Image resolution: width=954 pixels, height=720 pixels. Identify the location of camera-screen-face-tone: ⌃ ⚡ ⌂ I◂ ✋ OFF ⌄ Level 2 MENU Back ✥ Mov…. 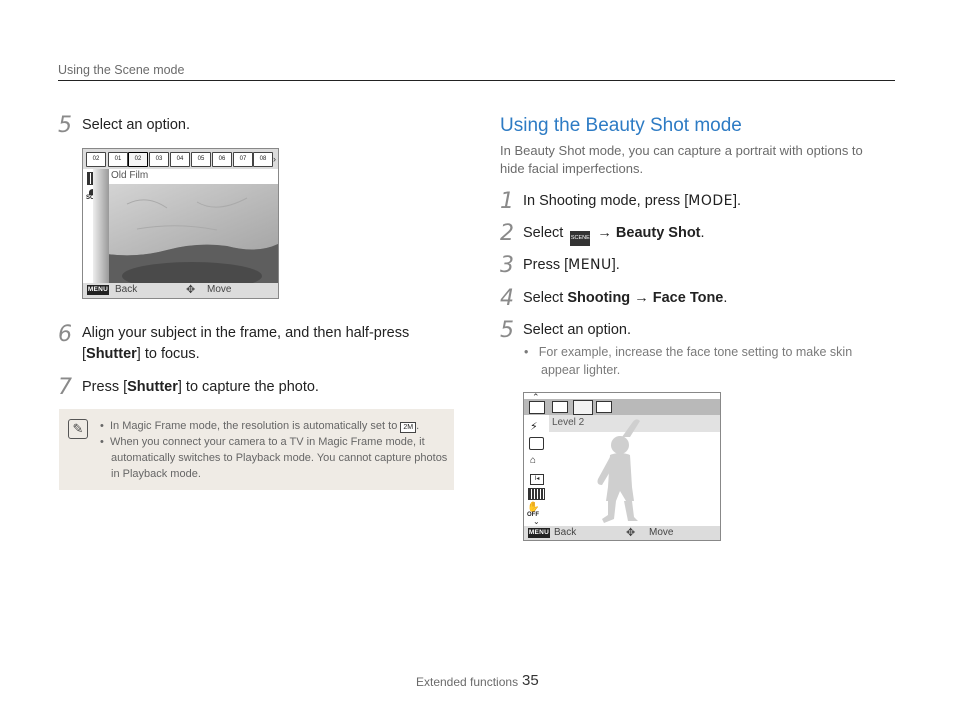
(622, 466).